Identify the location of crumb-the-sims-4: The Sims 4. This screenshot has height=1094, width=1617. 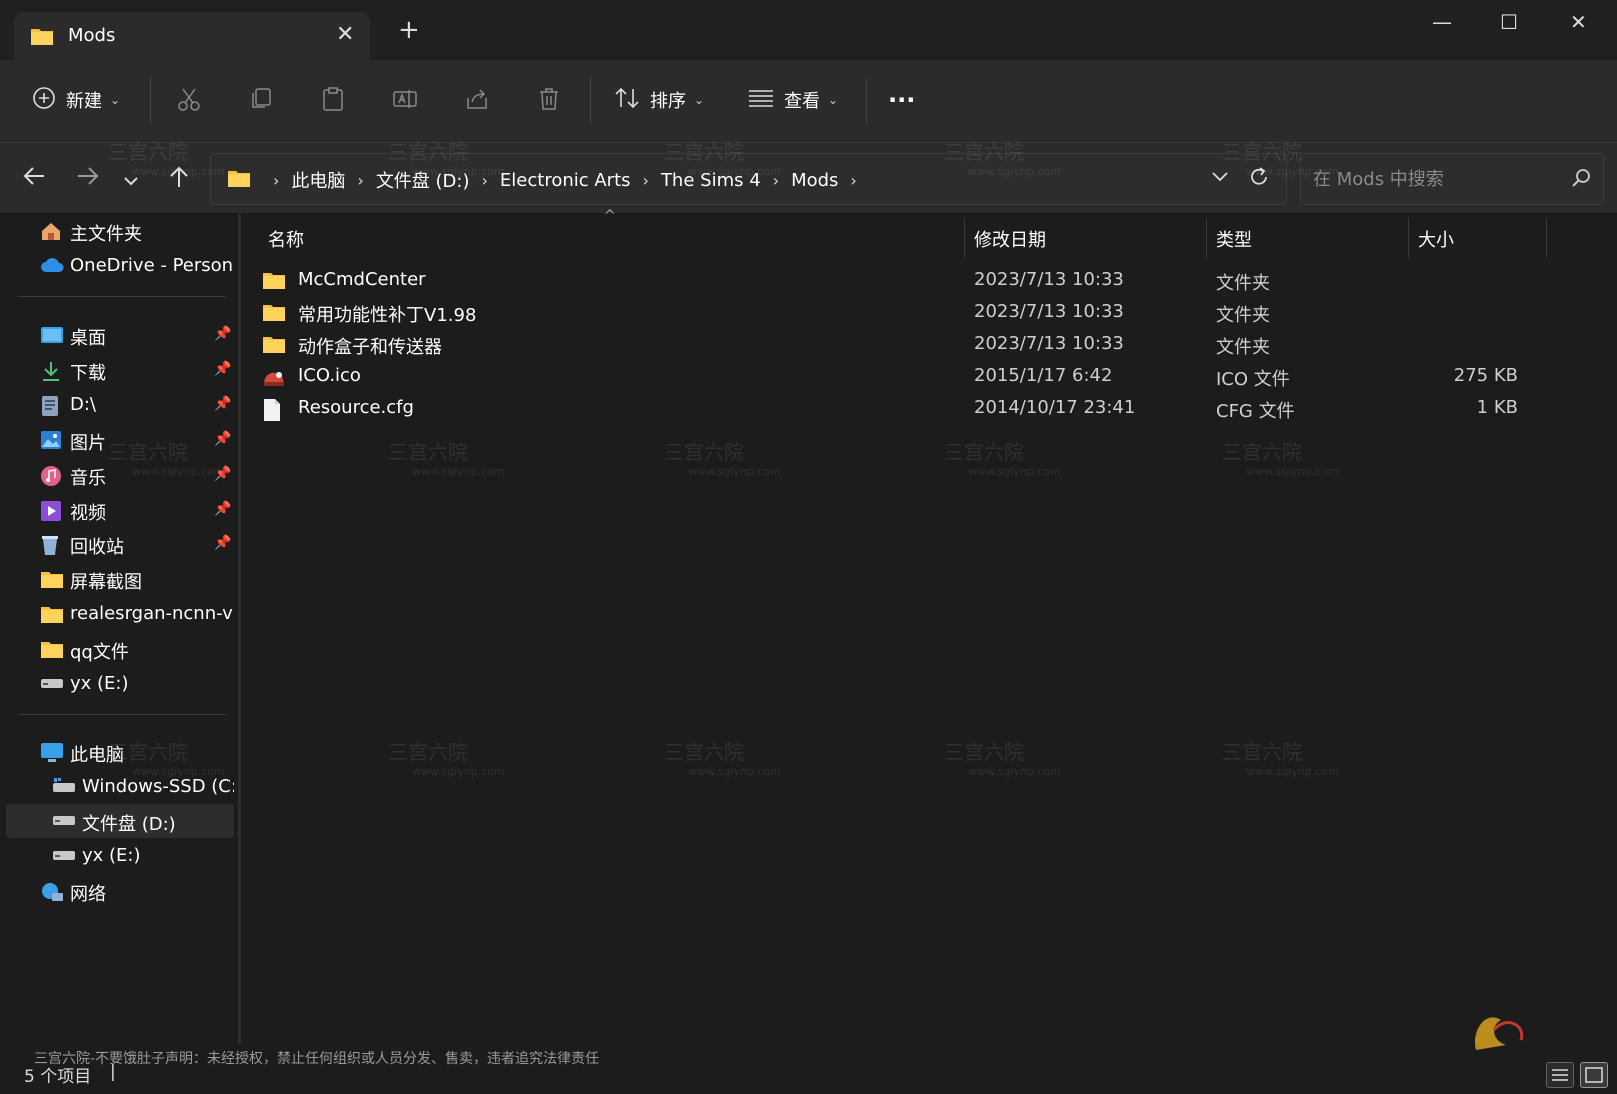
(711, 180).